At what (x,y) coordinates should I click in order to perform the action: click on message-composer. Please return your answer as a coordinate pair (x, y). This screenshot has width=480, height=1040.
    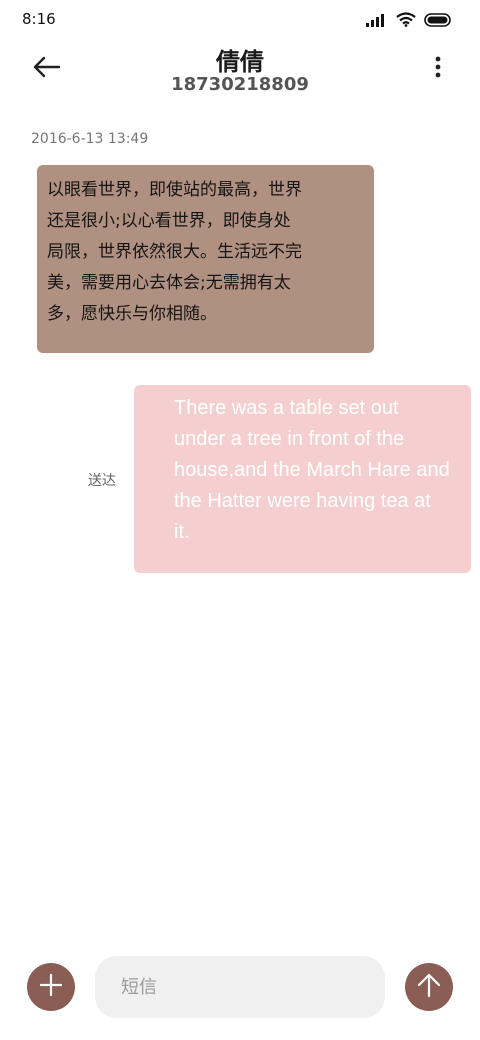
    Looking at the image, I should click on (240, 987).